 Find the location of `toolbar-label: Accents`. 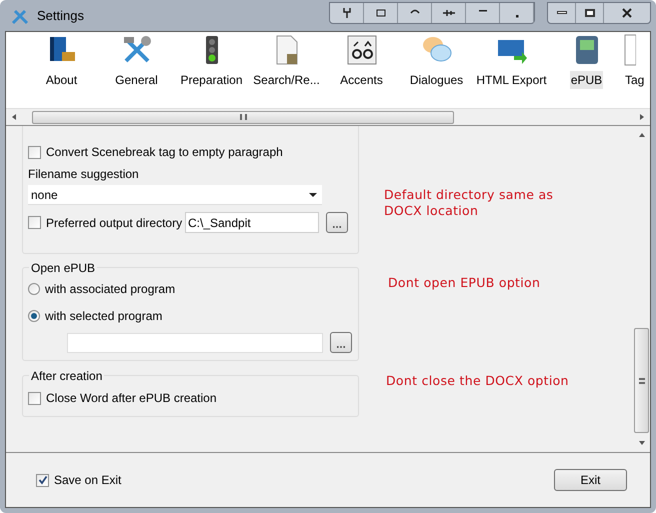

toolbar-label: Accents is located at coordinates (361, 80).